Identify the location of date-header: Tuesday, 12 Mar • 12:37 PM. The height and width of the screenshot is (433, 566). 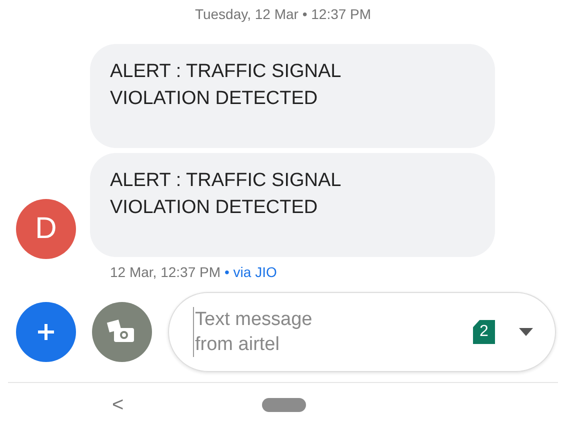
(283, 14).